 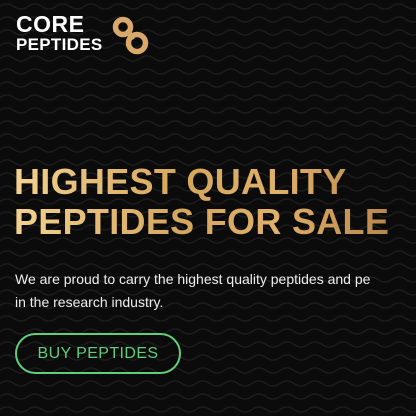 I want to click on infinity-knot-icon, so click(x=130, y=35).